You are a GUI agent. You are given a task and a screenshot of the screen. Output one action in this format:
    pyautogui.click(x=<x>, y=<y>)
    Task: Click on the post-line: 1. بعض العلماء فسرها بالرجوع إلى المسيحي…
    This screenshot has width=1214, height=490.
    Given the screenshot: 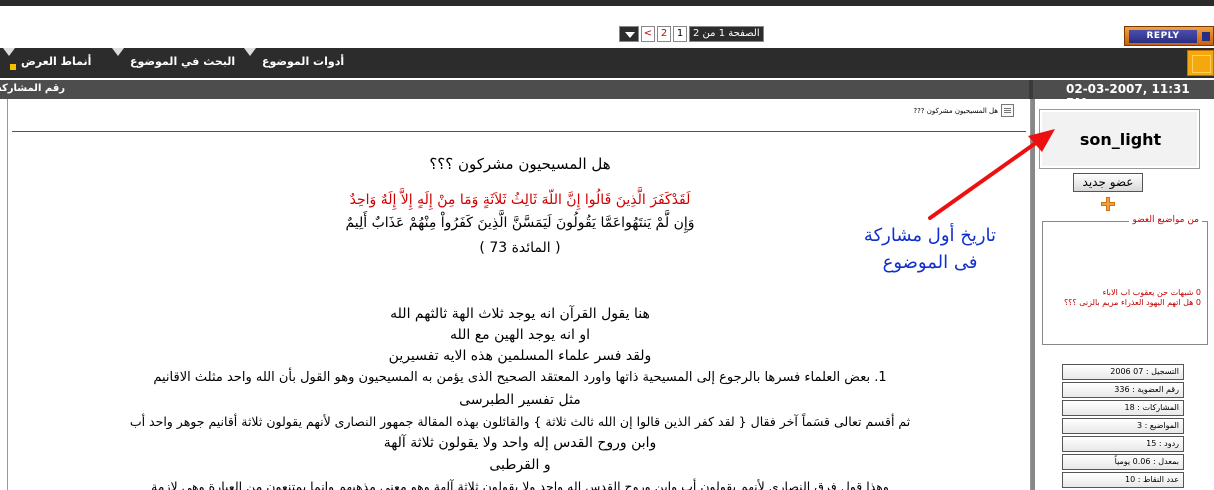 What is the action you would take?
    pyautogui.click(x=520, y=377)
    